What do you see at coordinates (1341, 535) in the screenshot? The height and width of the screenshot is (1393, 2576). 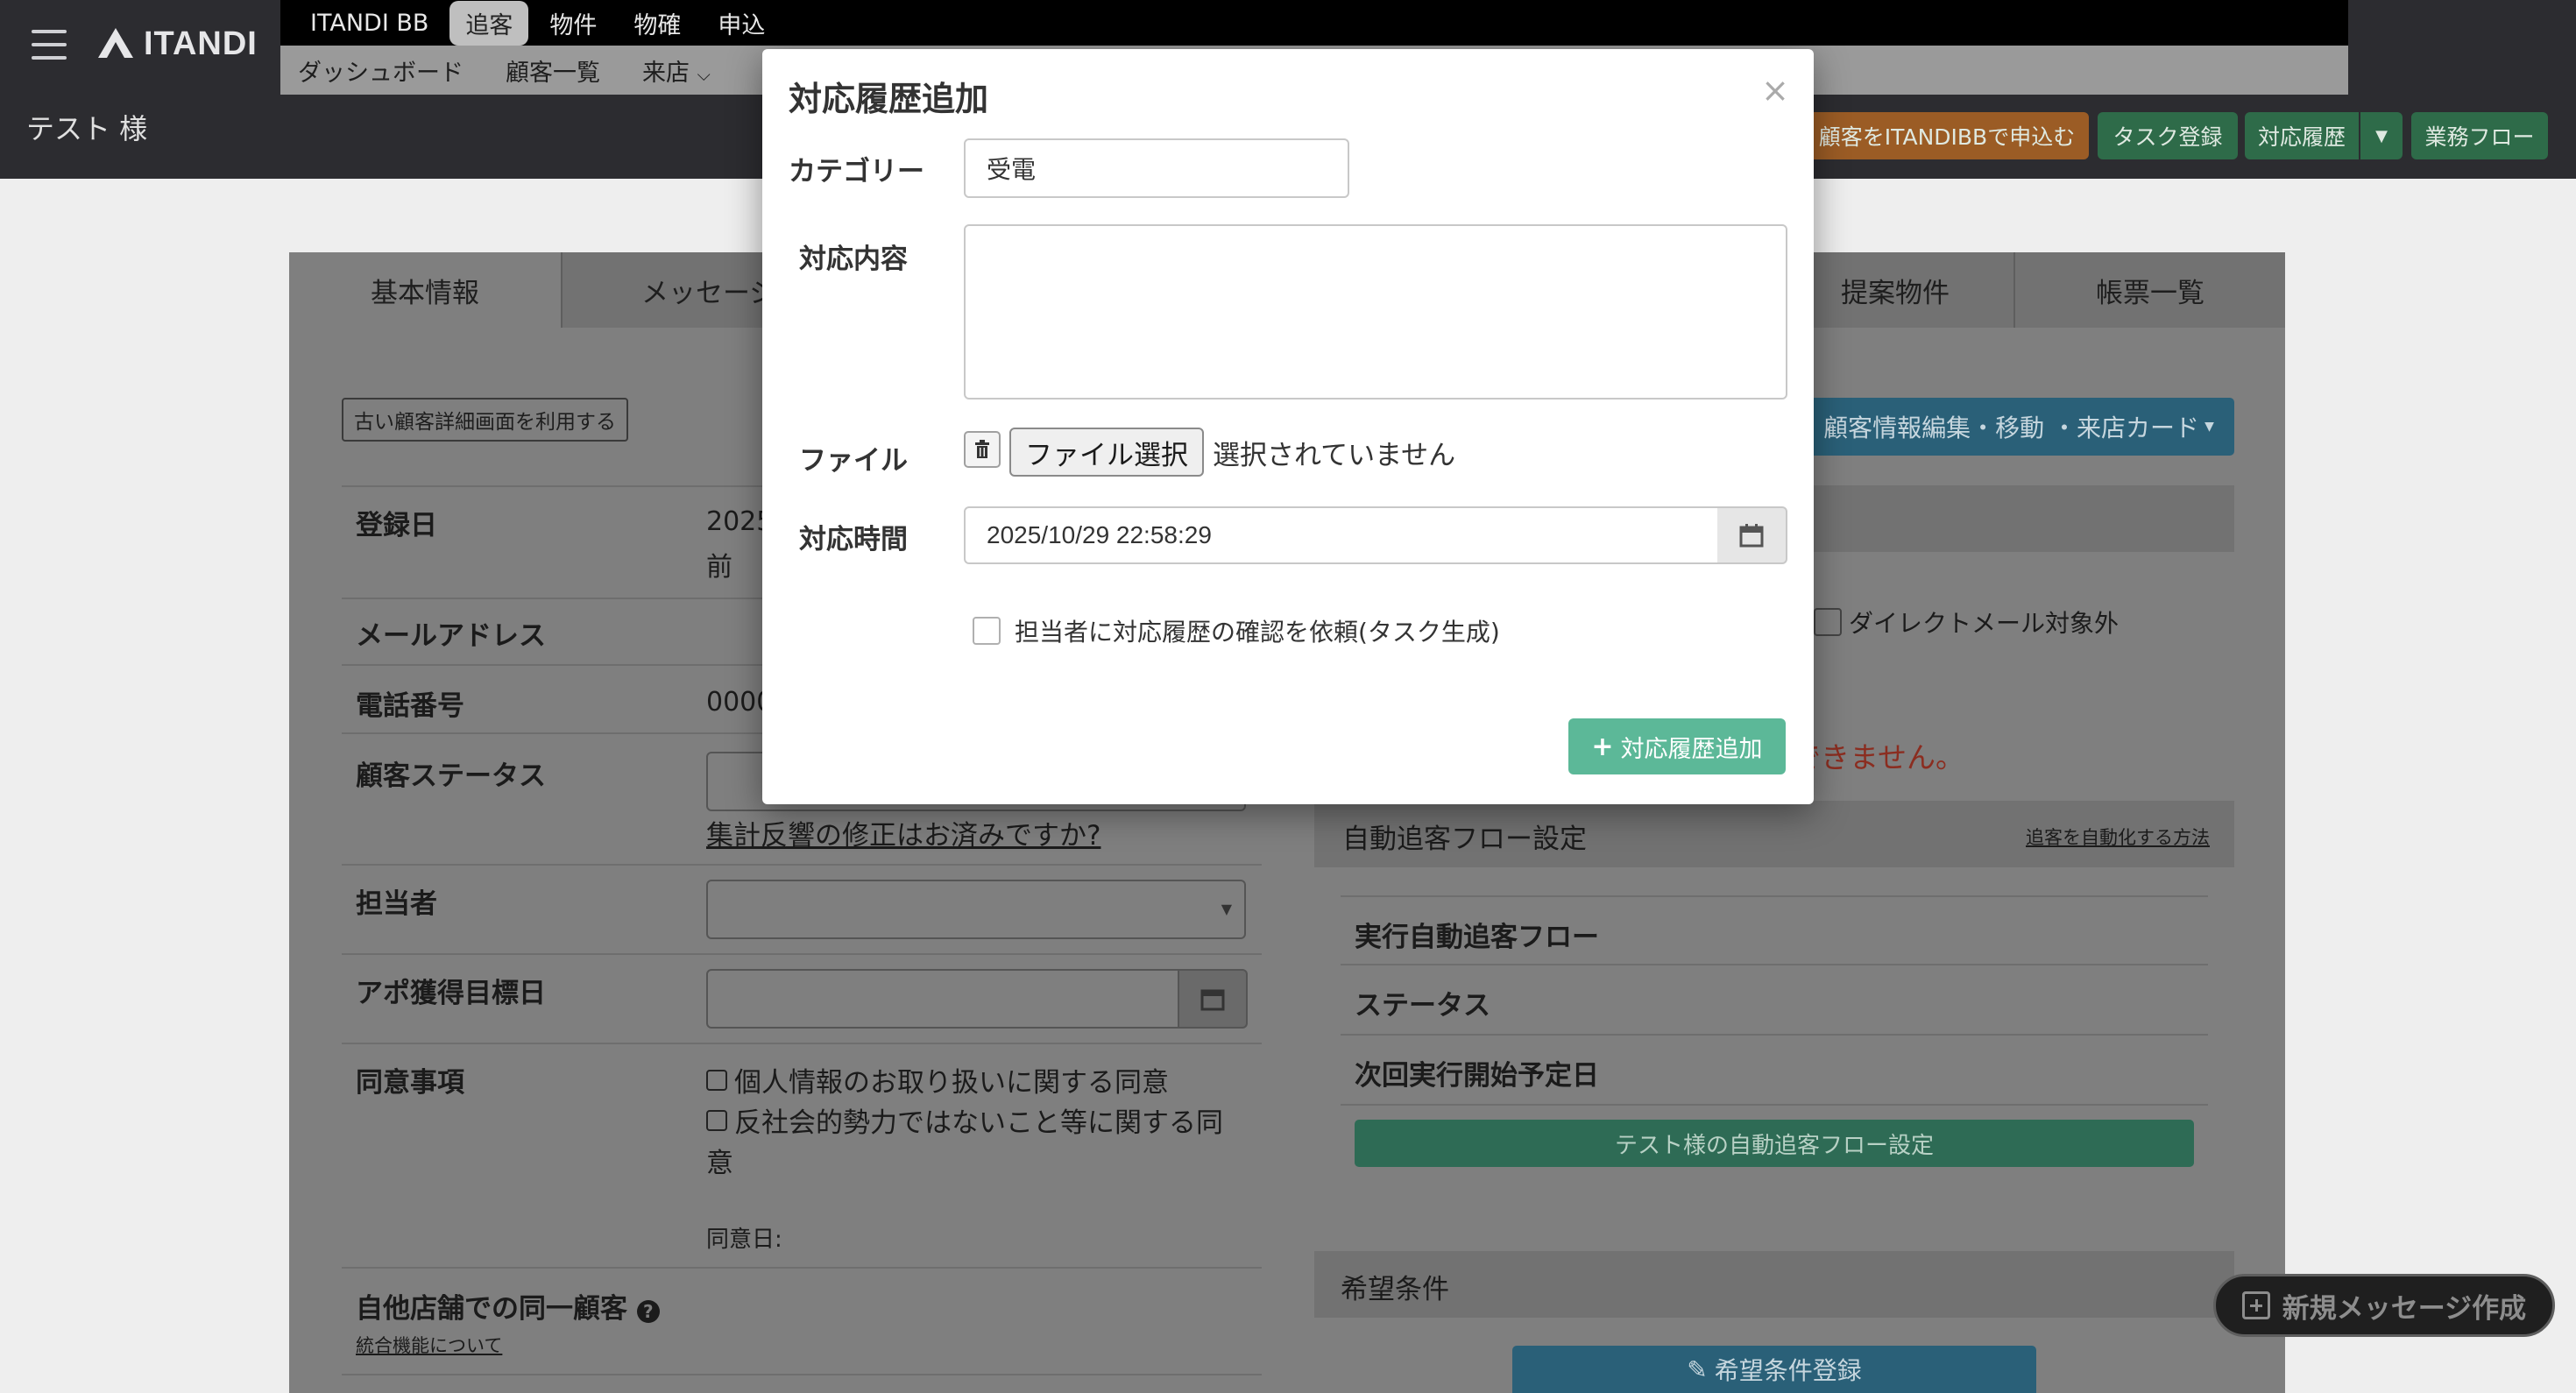 I see `time-input: 2025/10/29 22:58:29` at bounding box center [1341, 535].